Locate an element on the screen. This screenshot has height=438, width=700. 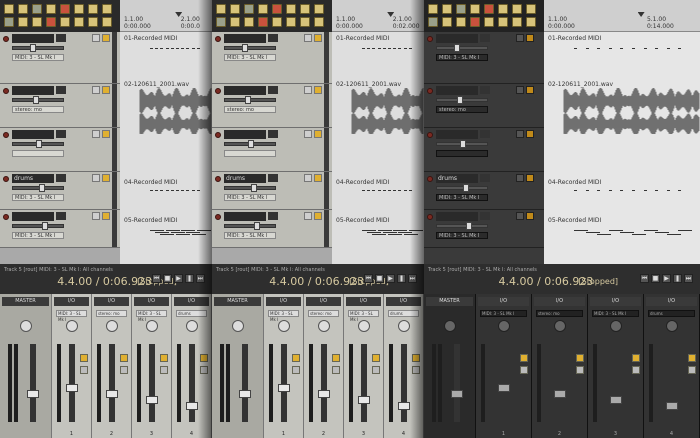
rewind-icon: ⏮ is located at coordinates (156, 278).